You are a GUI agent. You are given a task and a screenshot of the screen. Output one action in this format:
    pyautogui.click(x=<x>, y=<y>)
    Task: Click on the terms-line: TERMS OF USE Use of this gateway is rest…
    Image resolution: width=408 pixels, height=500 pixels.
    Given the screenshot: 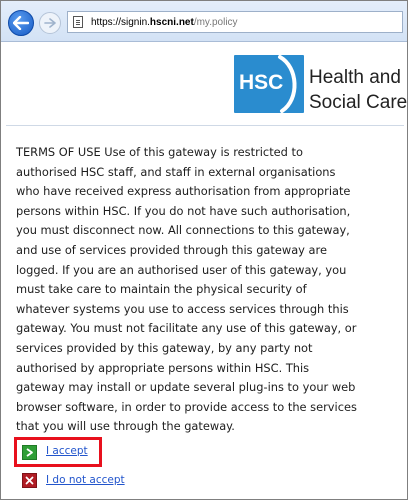 What is the action you would take?
    pyautogui.click(x=159, y=152)
    